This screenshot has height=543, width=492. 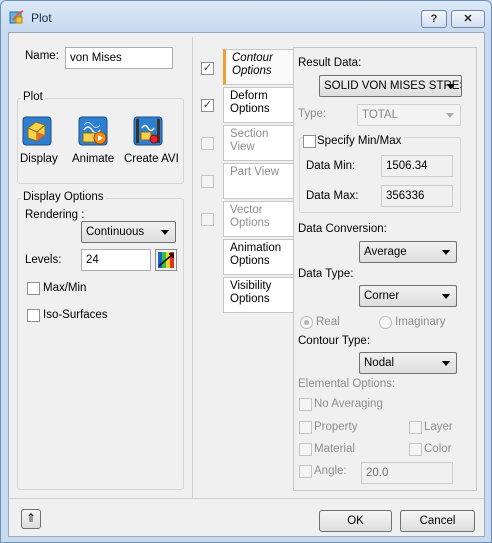 What do you see at coordinates (328, 322) in the screenshot?
I see `real-label: Real` at bounding box center [328, 322].